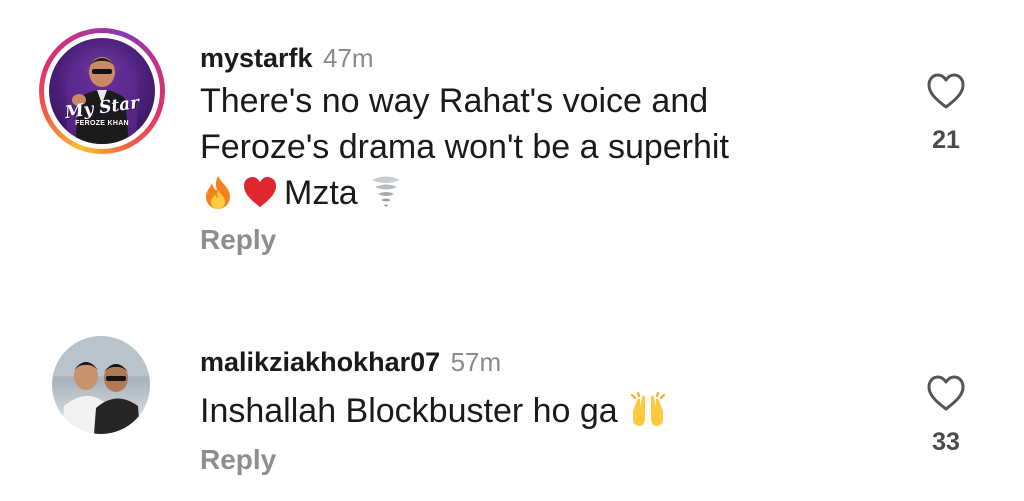 This screenshot has width=1024, height=501. What do you see at coordinates (464, 58) in the screenshot?
I see `comment-meta: mystarfk 47m` at bounding box center [464, 58].